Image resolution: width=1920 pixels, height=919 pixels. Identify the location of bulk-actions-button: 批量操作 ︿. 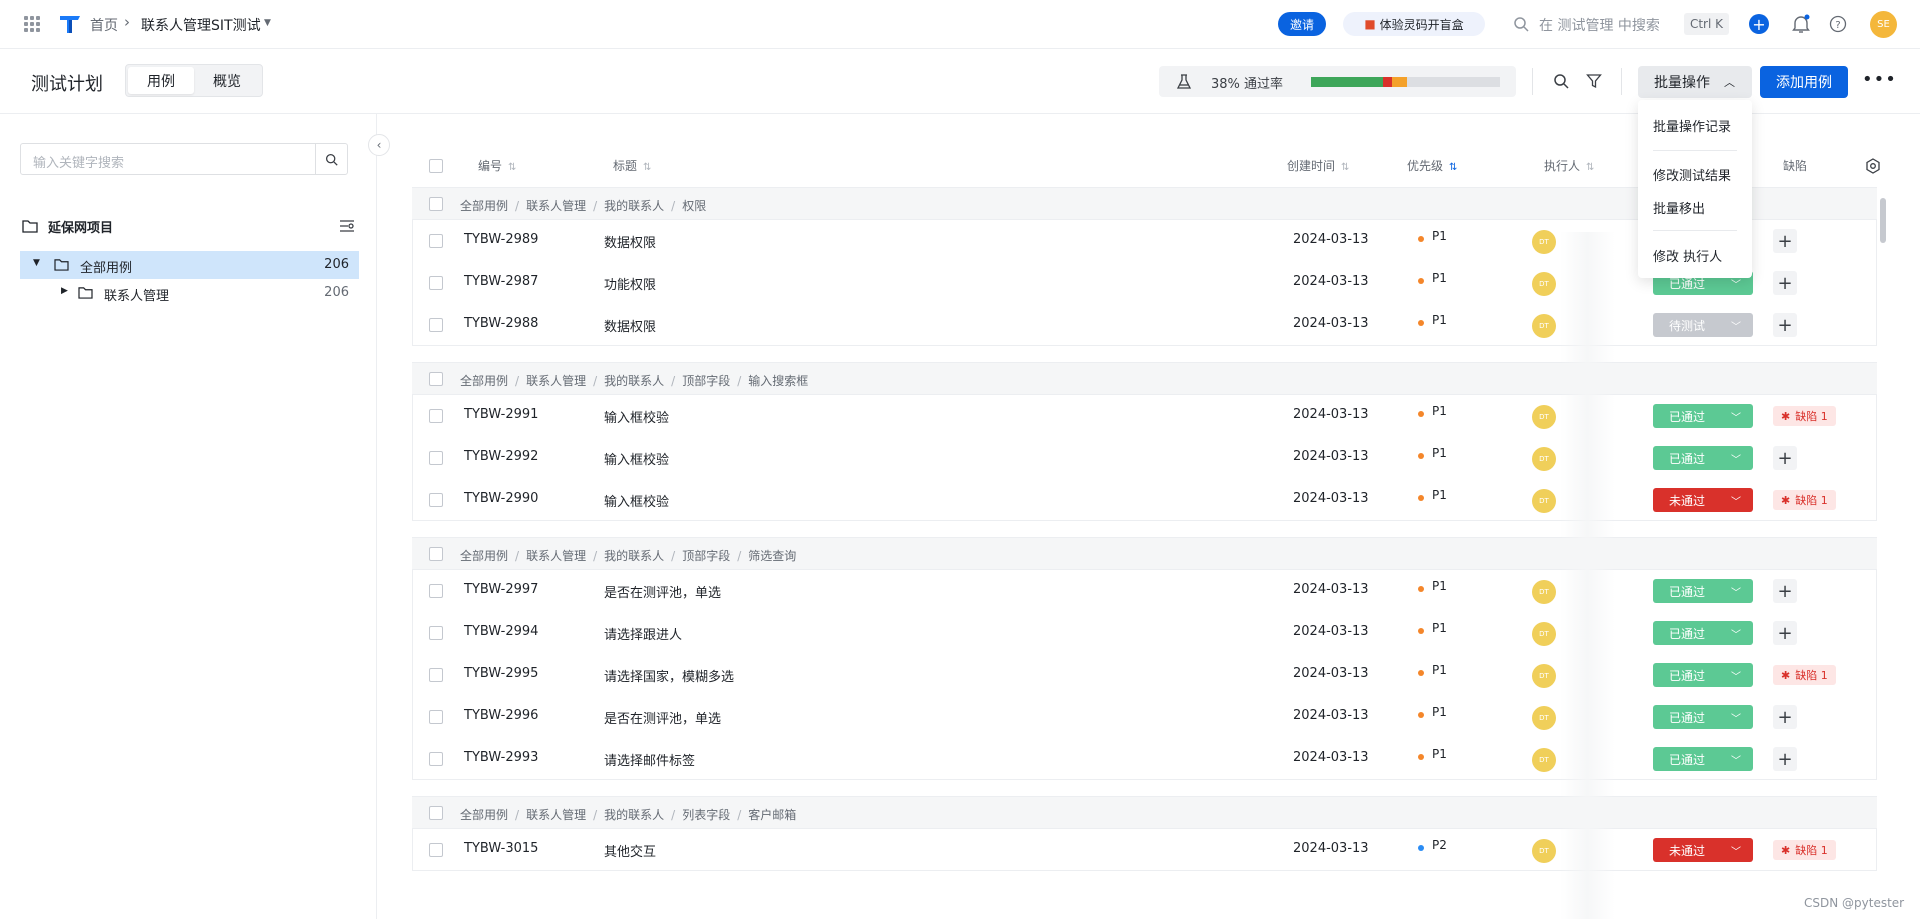
(1695, 82).